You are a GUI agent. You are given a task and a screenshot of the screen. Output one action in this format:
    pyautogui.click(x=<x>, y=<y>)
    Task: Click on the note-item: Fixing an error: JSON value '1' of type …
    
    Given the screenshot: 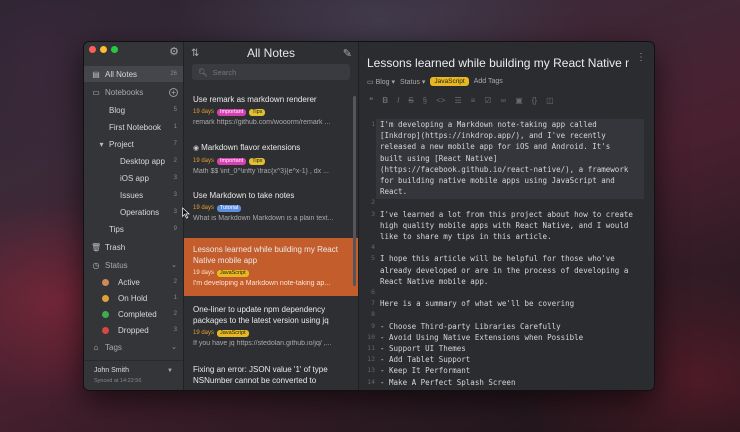 What is the action you would take?
    pyautogui.click(x=271, y=377)
    